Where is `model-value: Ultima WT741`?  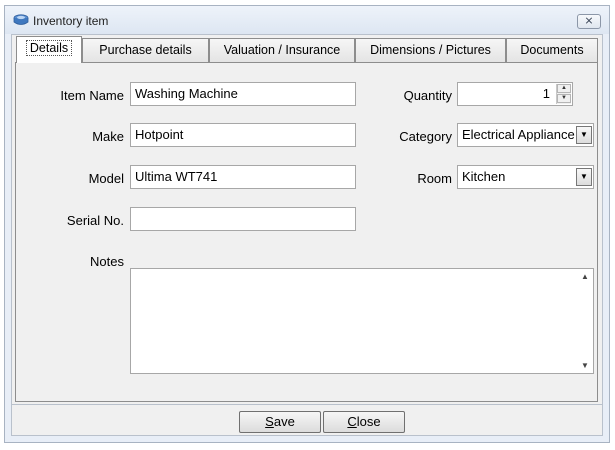 model-value: Ultima WT741 is located at coordinates (176, 176).